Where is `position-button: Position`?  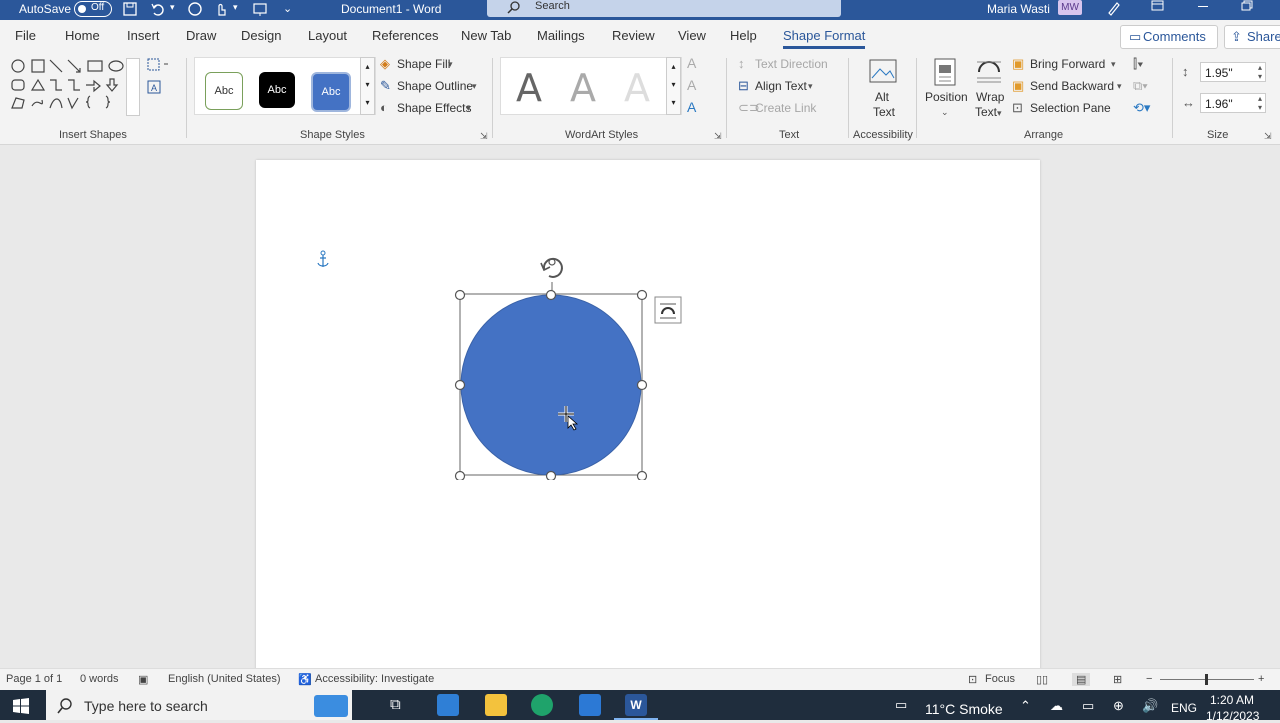
position-button: Position is located at coordinates (946, 97).